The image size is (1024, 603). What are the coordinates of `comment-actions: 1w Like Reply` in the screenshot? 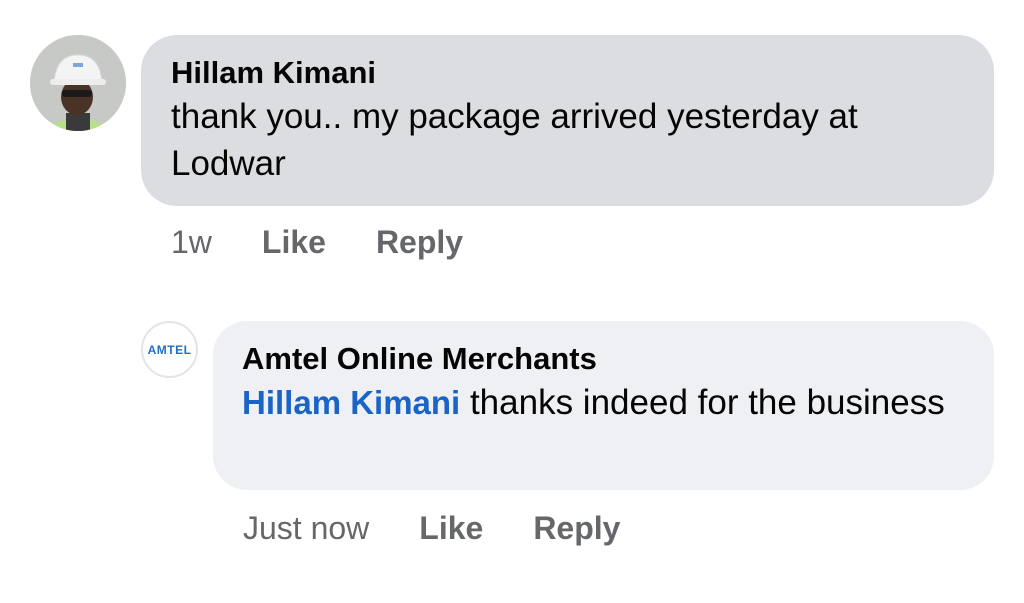 It's located at (317, 242).